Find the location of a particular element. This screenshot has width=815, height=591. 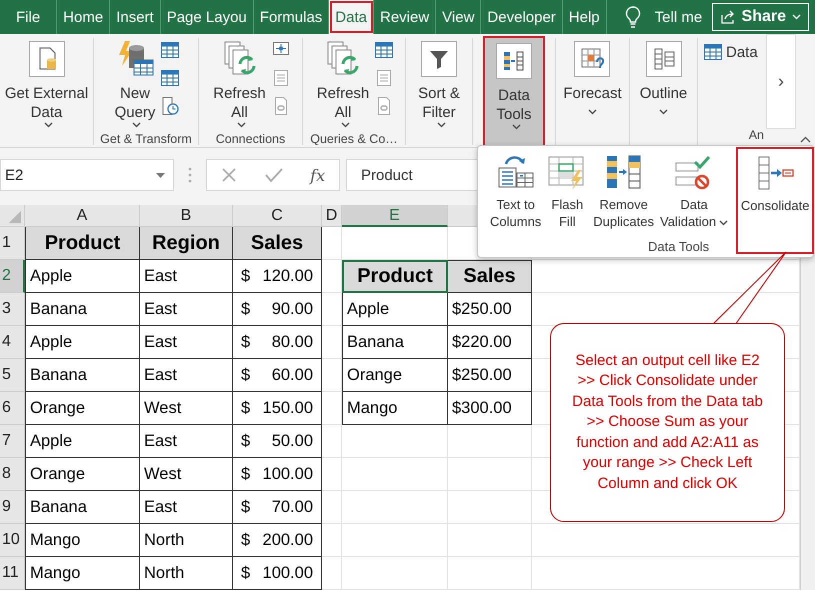

row-header: 6 is located at coordinates (12, 408).